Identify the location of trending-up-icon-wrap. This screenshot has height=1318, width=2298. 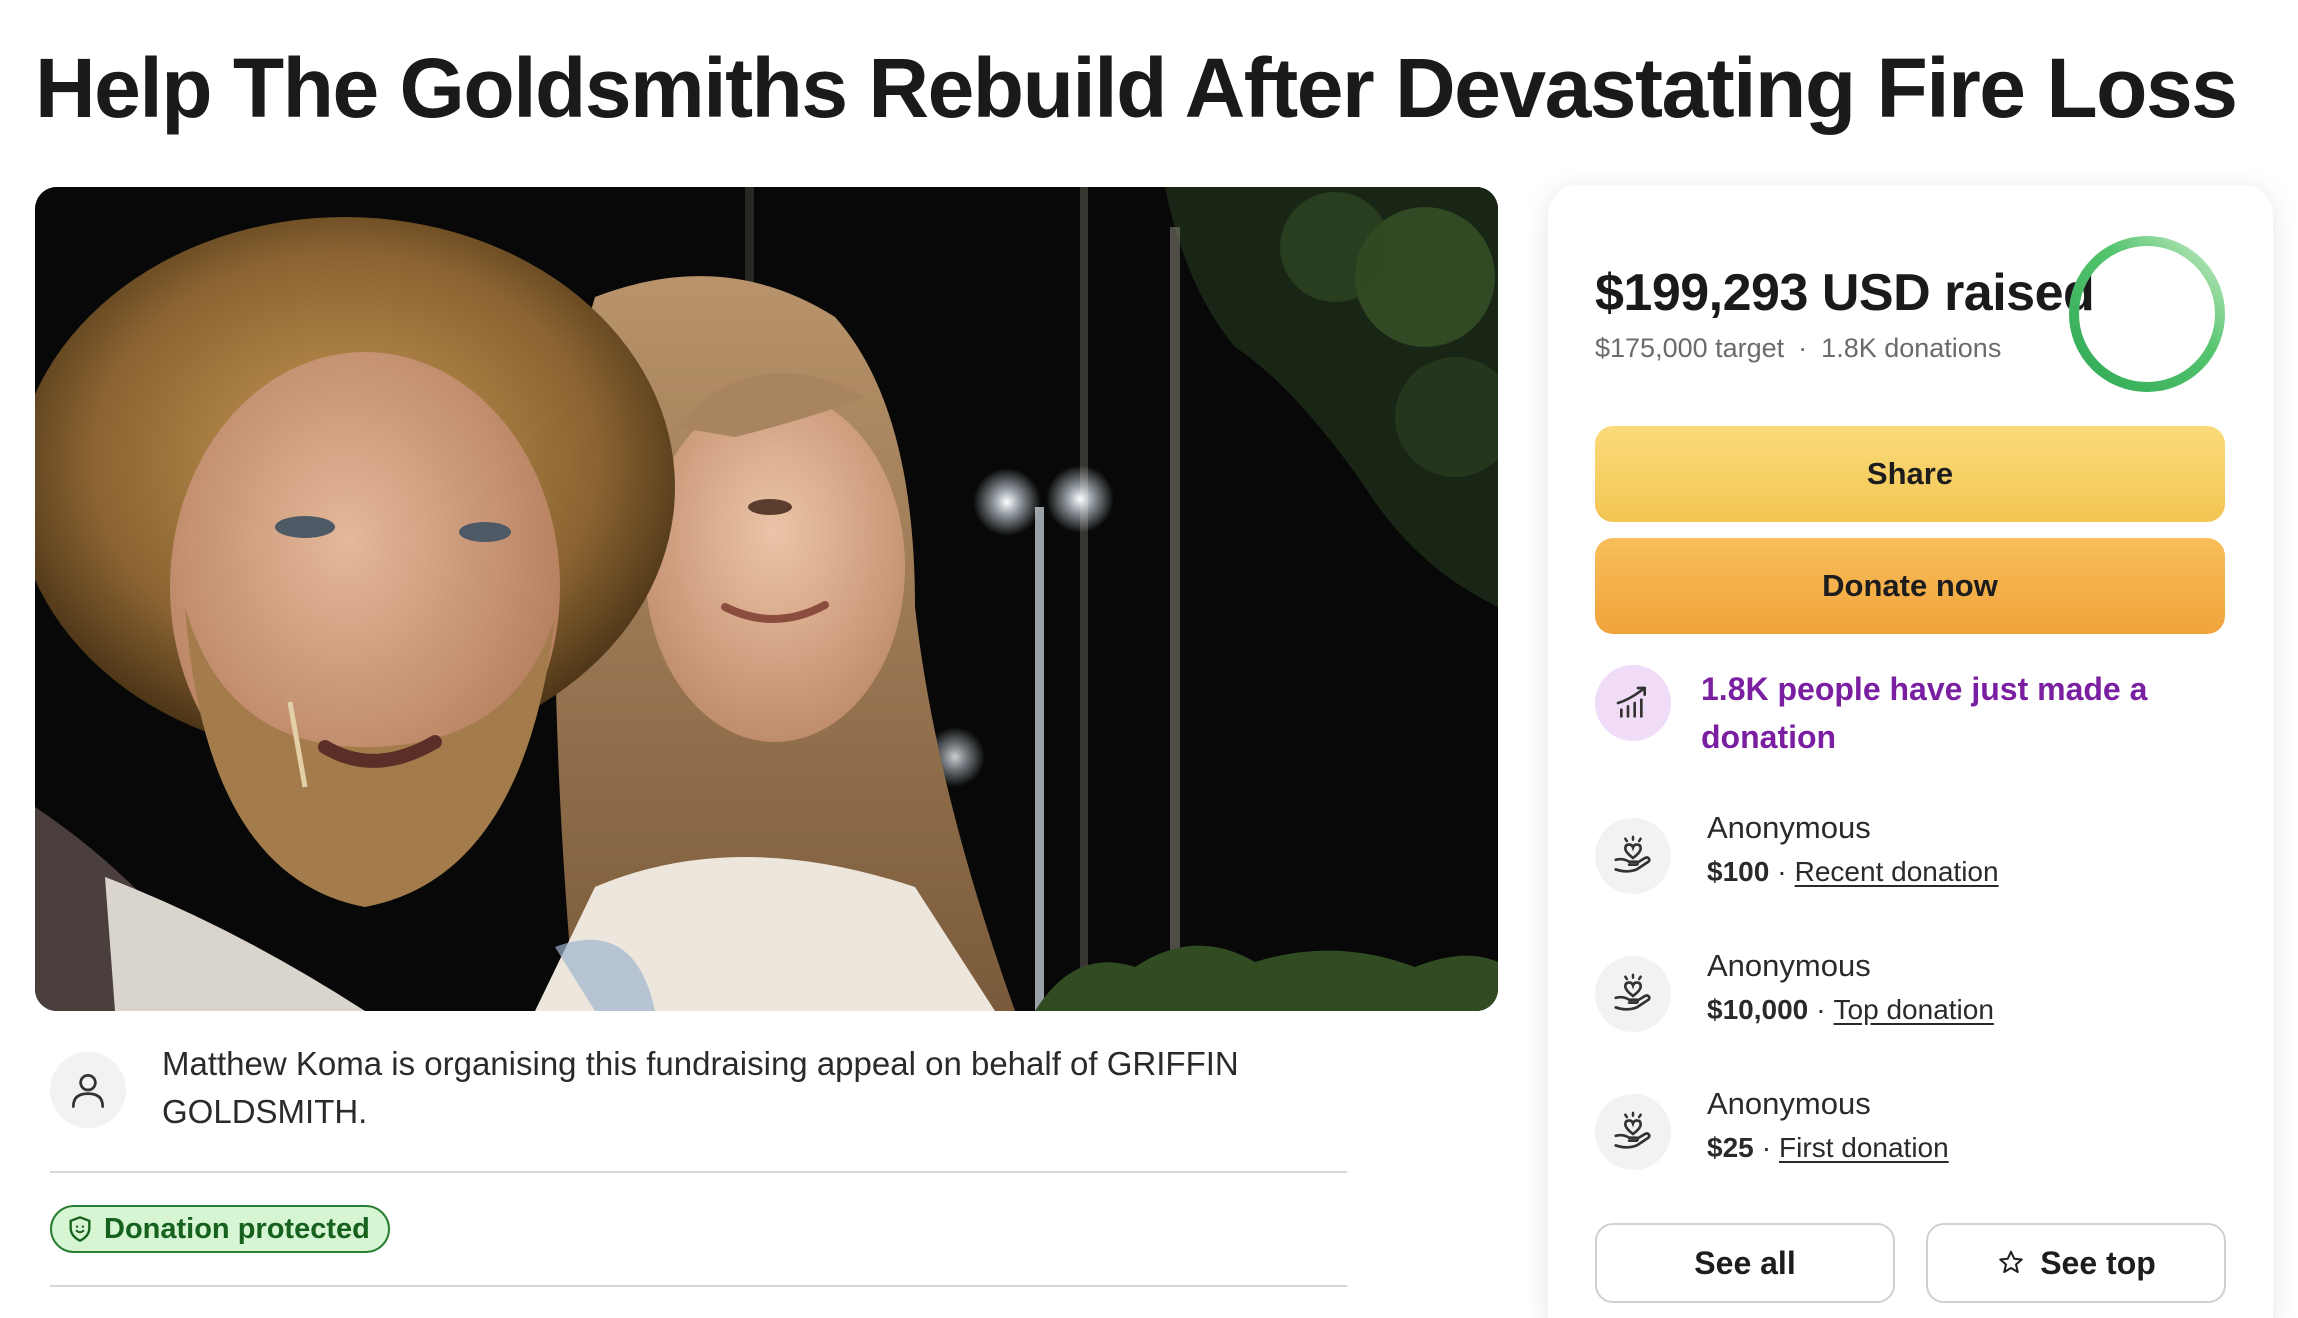
(1633, 703).